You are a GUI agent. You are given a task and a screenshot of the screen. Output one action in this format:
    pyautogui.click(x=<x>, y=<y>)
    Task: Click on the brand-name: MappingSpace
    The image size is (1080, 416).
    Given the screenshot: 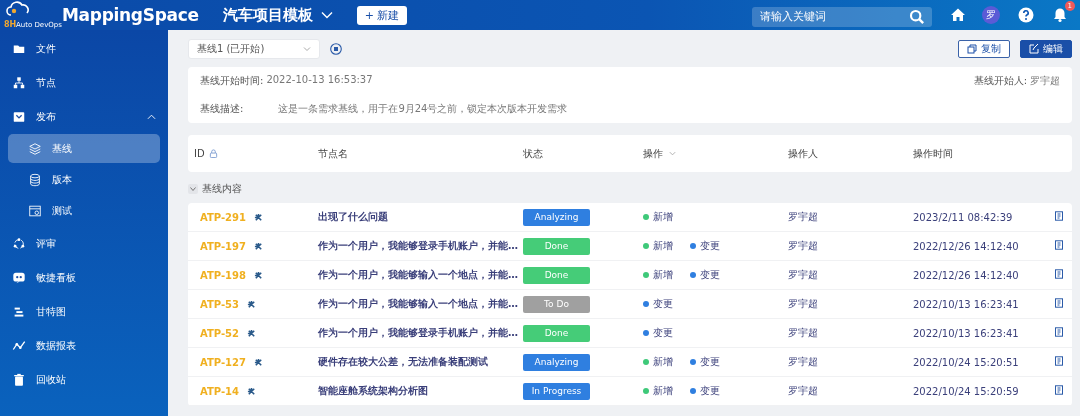 What is the action you would take?
    pyautogui.click(x=130, y=15)
    